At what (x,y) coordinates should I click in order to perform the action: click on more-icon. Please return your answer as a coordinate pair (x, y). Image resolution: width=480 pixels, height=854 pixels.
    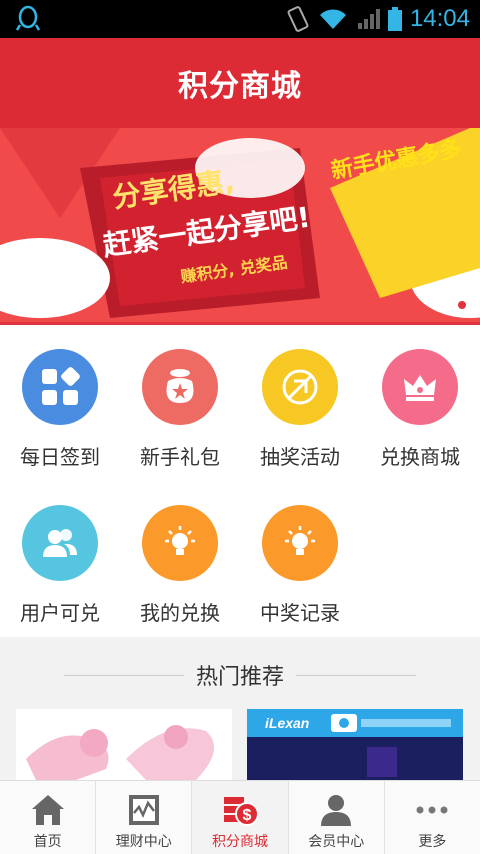
    Looking at the image, I should click on (432, 810).